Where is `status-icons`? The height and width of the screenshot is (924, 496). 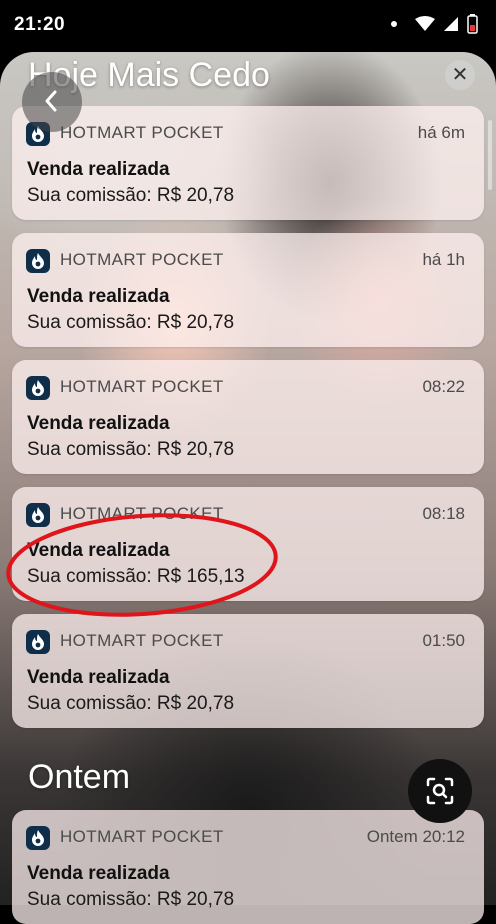 status-icons is located at coordinates (434, 24).